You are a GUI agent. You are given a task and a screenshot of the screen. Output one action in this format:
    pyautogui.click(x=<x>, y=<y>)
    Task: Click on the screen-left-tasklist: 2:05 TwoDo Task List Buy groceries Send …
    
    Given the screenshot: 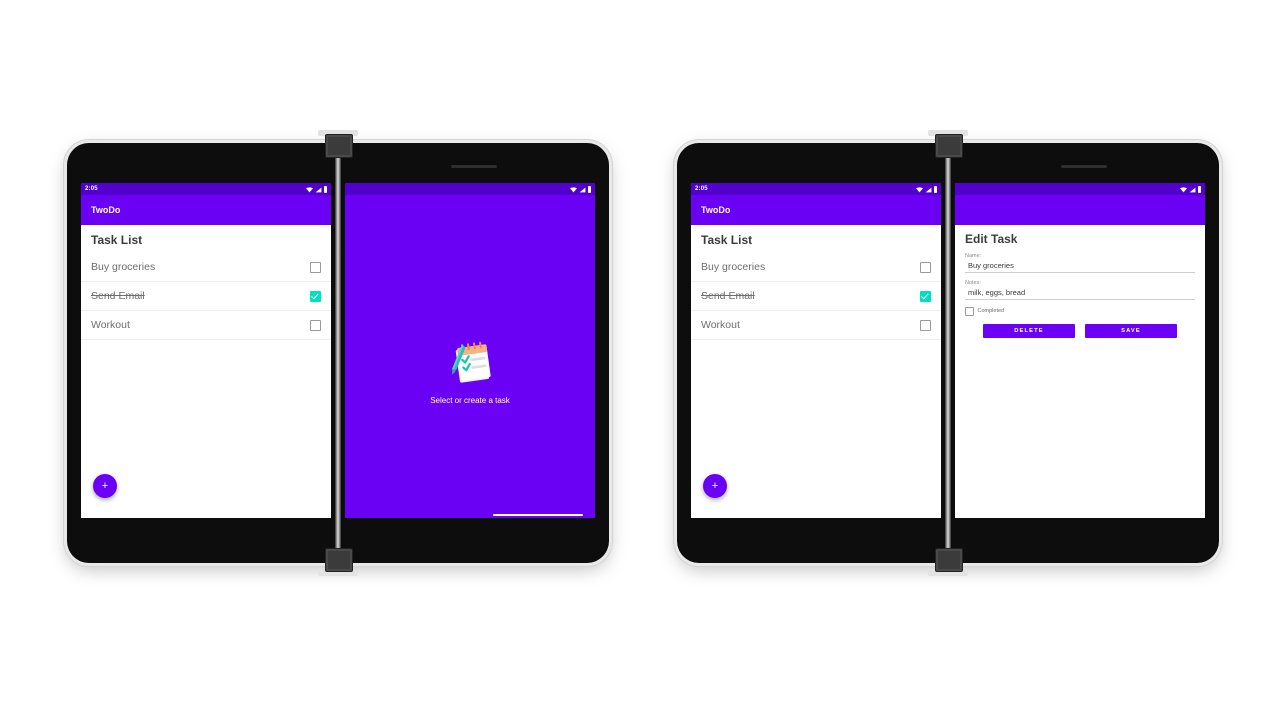 What is the action you would take?
    pyautogui.click(x=206, y=350)
    